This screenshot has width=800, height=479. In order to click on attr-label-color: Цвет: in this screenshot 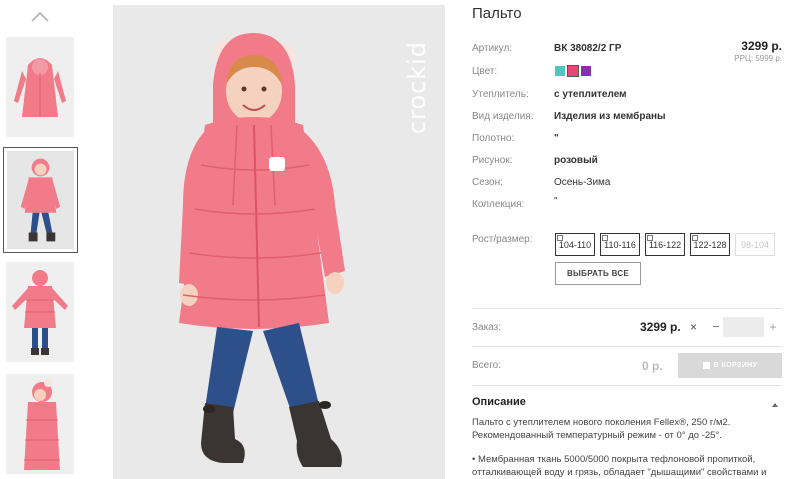, I will do `click(485, 71)`.